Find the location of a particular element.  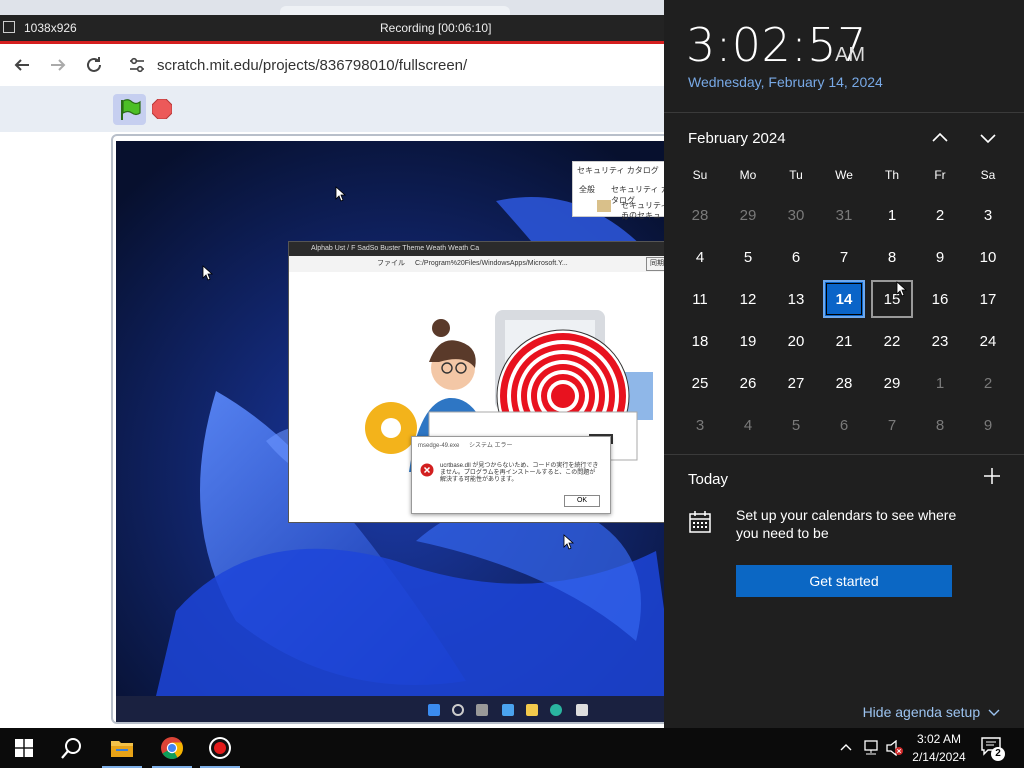

add-event-icon is located at coordinates (992, 476).